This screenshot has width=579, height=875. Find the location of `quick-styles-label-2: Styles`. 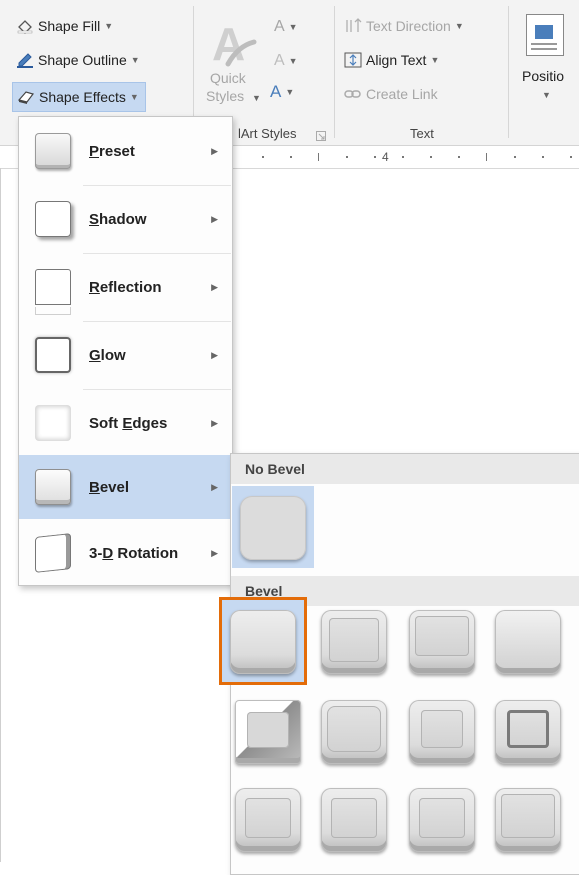

quick-styles-label-2: Styles is located at coordinates (225, 96).